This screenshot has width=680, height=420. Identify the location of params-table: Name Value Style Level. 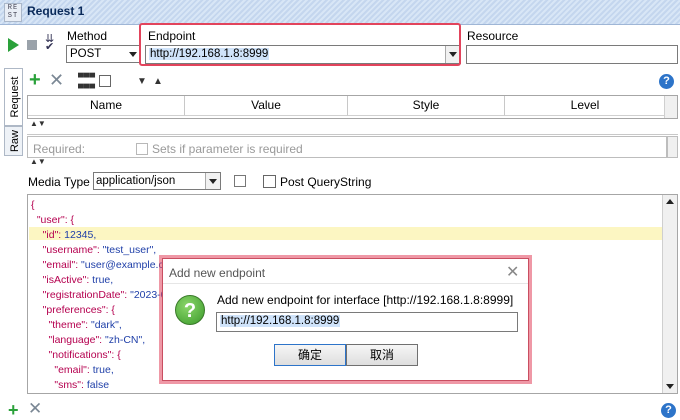
(352, 107).